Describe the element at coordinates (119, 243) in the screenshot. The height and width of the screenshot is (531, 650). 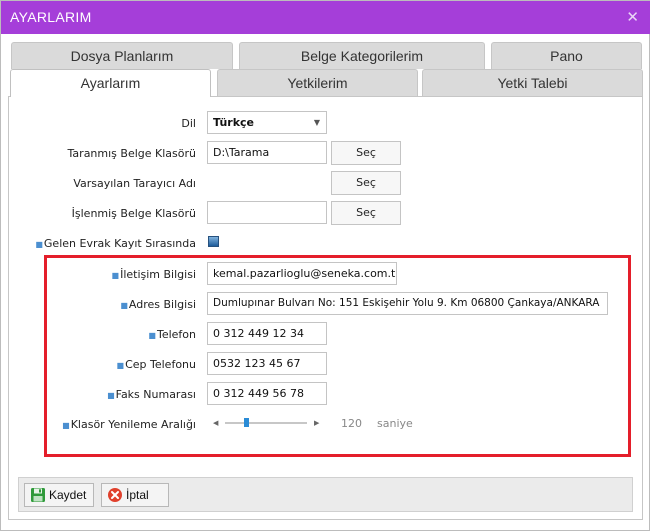
I see `incoming-order-text: Gelen Evrak Kayıt Sırasında` at that location.